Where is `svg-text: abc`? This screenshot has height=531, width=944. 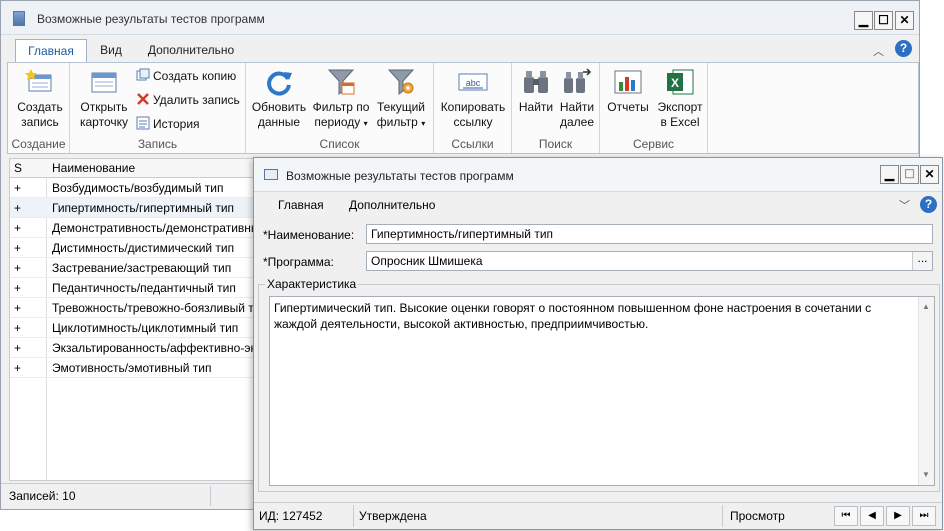 svg-text: abc is located at coordinates (473, 83).